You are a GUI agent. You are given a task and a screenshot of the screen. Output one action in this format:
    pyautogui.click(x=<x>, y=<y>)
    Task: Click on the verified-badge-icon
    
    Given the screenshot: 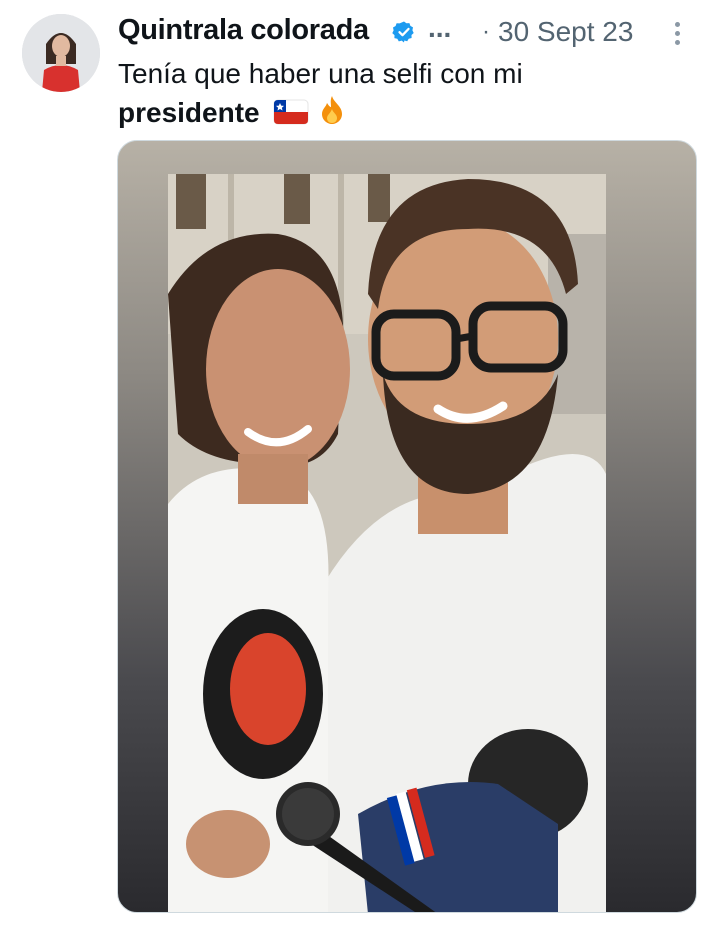 What is the action you would take?
    pyautogui.click(x=403, y=32)
    